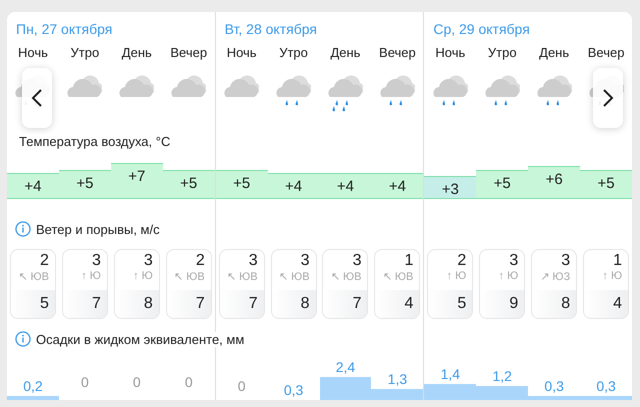 The width and height of the screenshot is (640, 407). Describe the element at coordinates (481, 29) in the screenshot. I see `day-date: Ср, 29 октября` at that location.